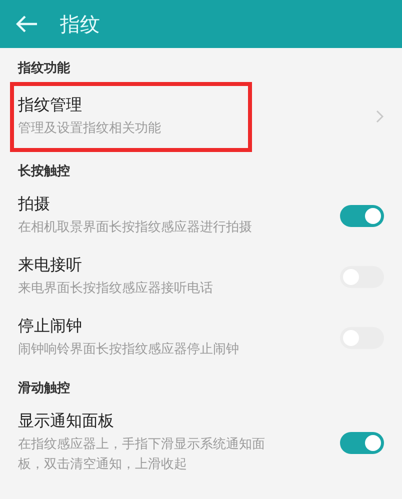 The image size is (402, 499). What do you see at coordinates (44, 68) in the screenshot?
I see `section-header: 指纹功能` at bounding box center [44, 68].